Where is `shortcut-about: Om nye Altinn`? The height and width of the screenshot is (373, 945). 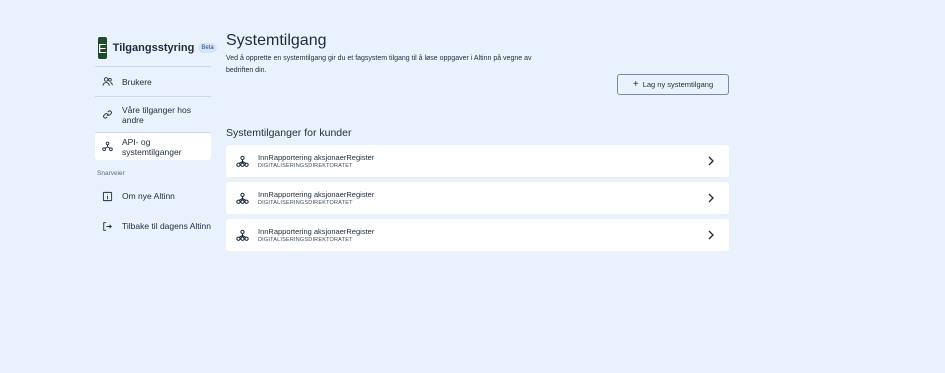 shortcut-about: Om nye Altinn is located at coordinates (153, 196).